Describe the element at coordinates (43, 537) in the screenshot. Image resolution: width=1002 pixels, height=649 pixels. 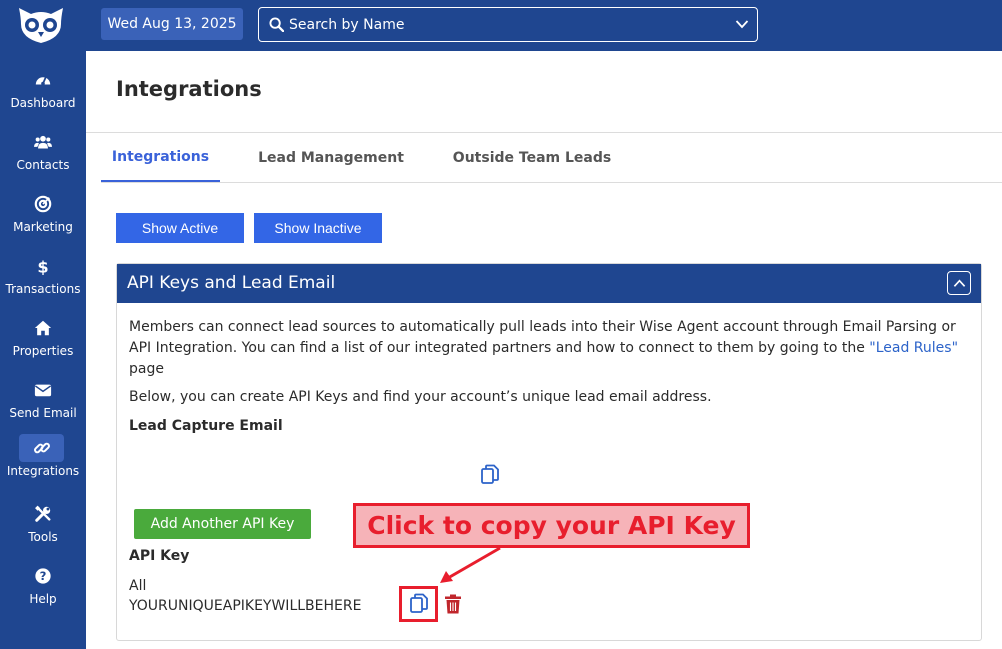
I see `sidebar-item-label: Tools` at that location.